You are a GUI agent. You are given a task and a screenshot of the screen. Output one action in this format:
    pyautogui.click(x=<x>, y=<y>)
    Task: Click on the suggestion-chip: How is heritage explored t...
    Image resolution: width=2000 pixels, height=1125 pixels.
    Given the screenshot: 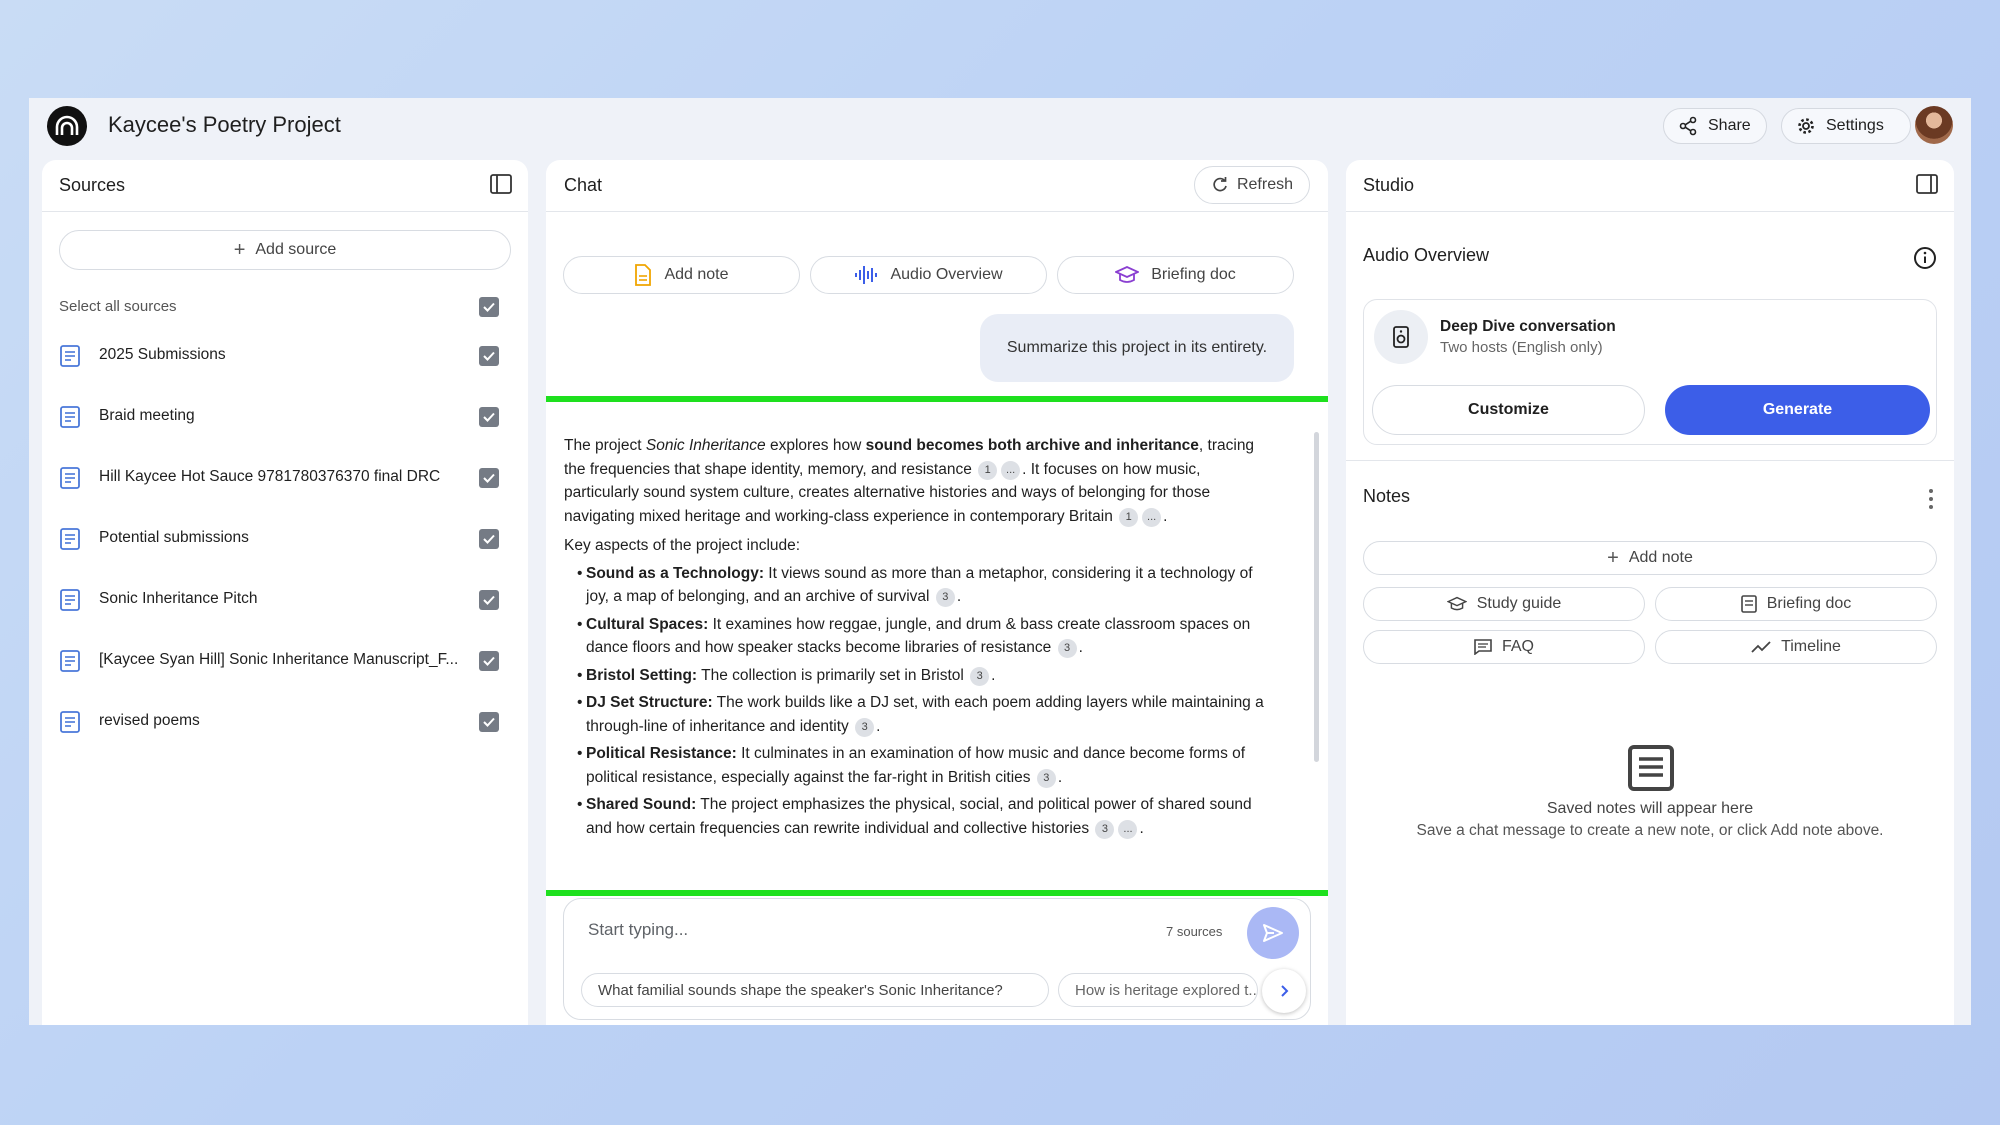 What is the action you would take?
    pyautogui.click(x=1158, y=990)
    